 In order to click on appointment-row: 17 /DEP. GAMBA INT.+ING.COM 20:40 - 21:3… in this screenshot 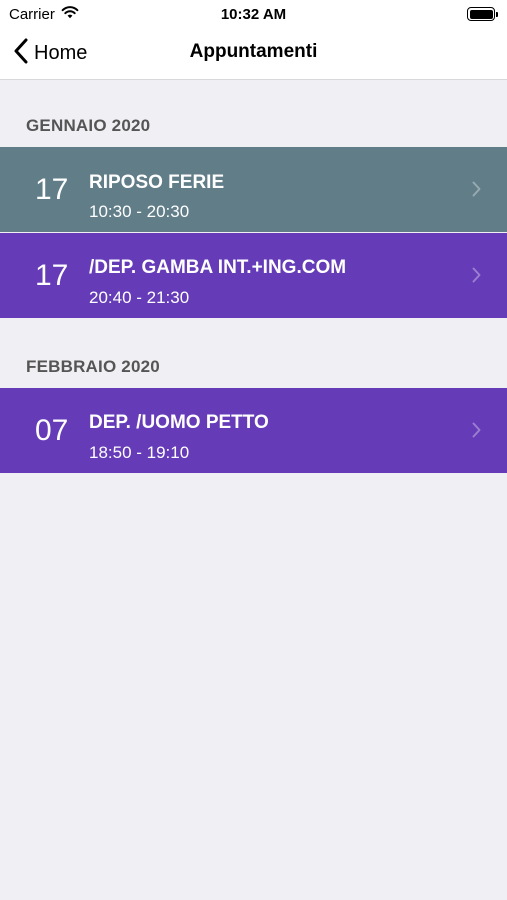, I will do `click(253, 275)`.